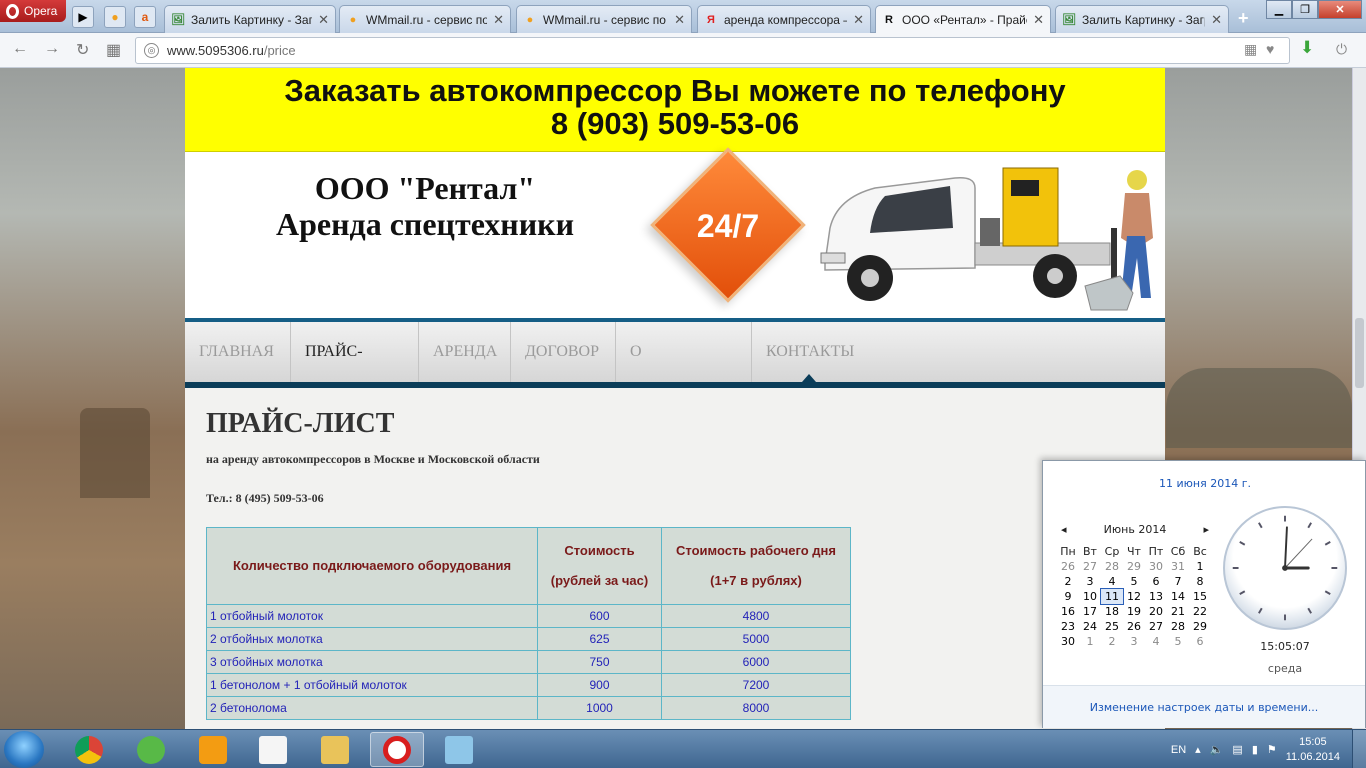  What do you see at coordinates (397, 749) in the screenshot?
I see `taskbar-opera` at bounding box center [397, 749].